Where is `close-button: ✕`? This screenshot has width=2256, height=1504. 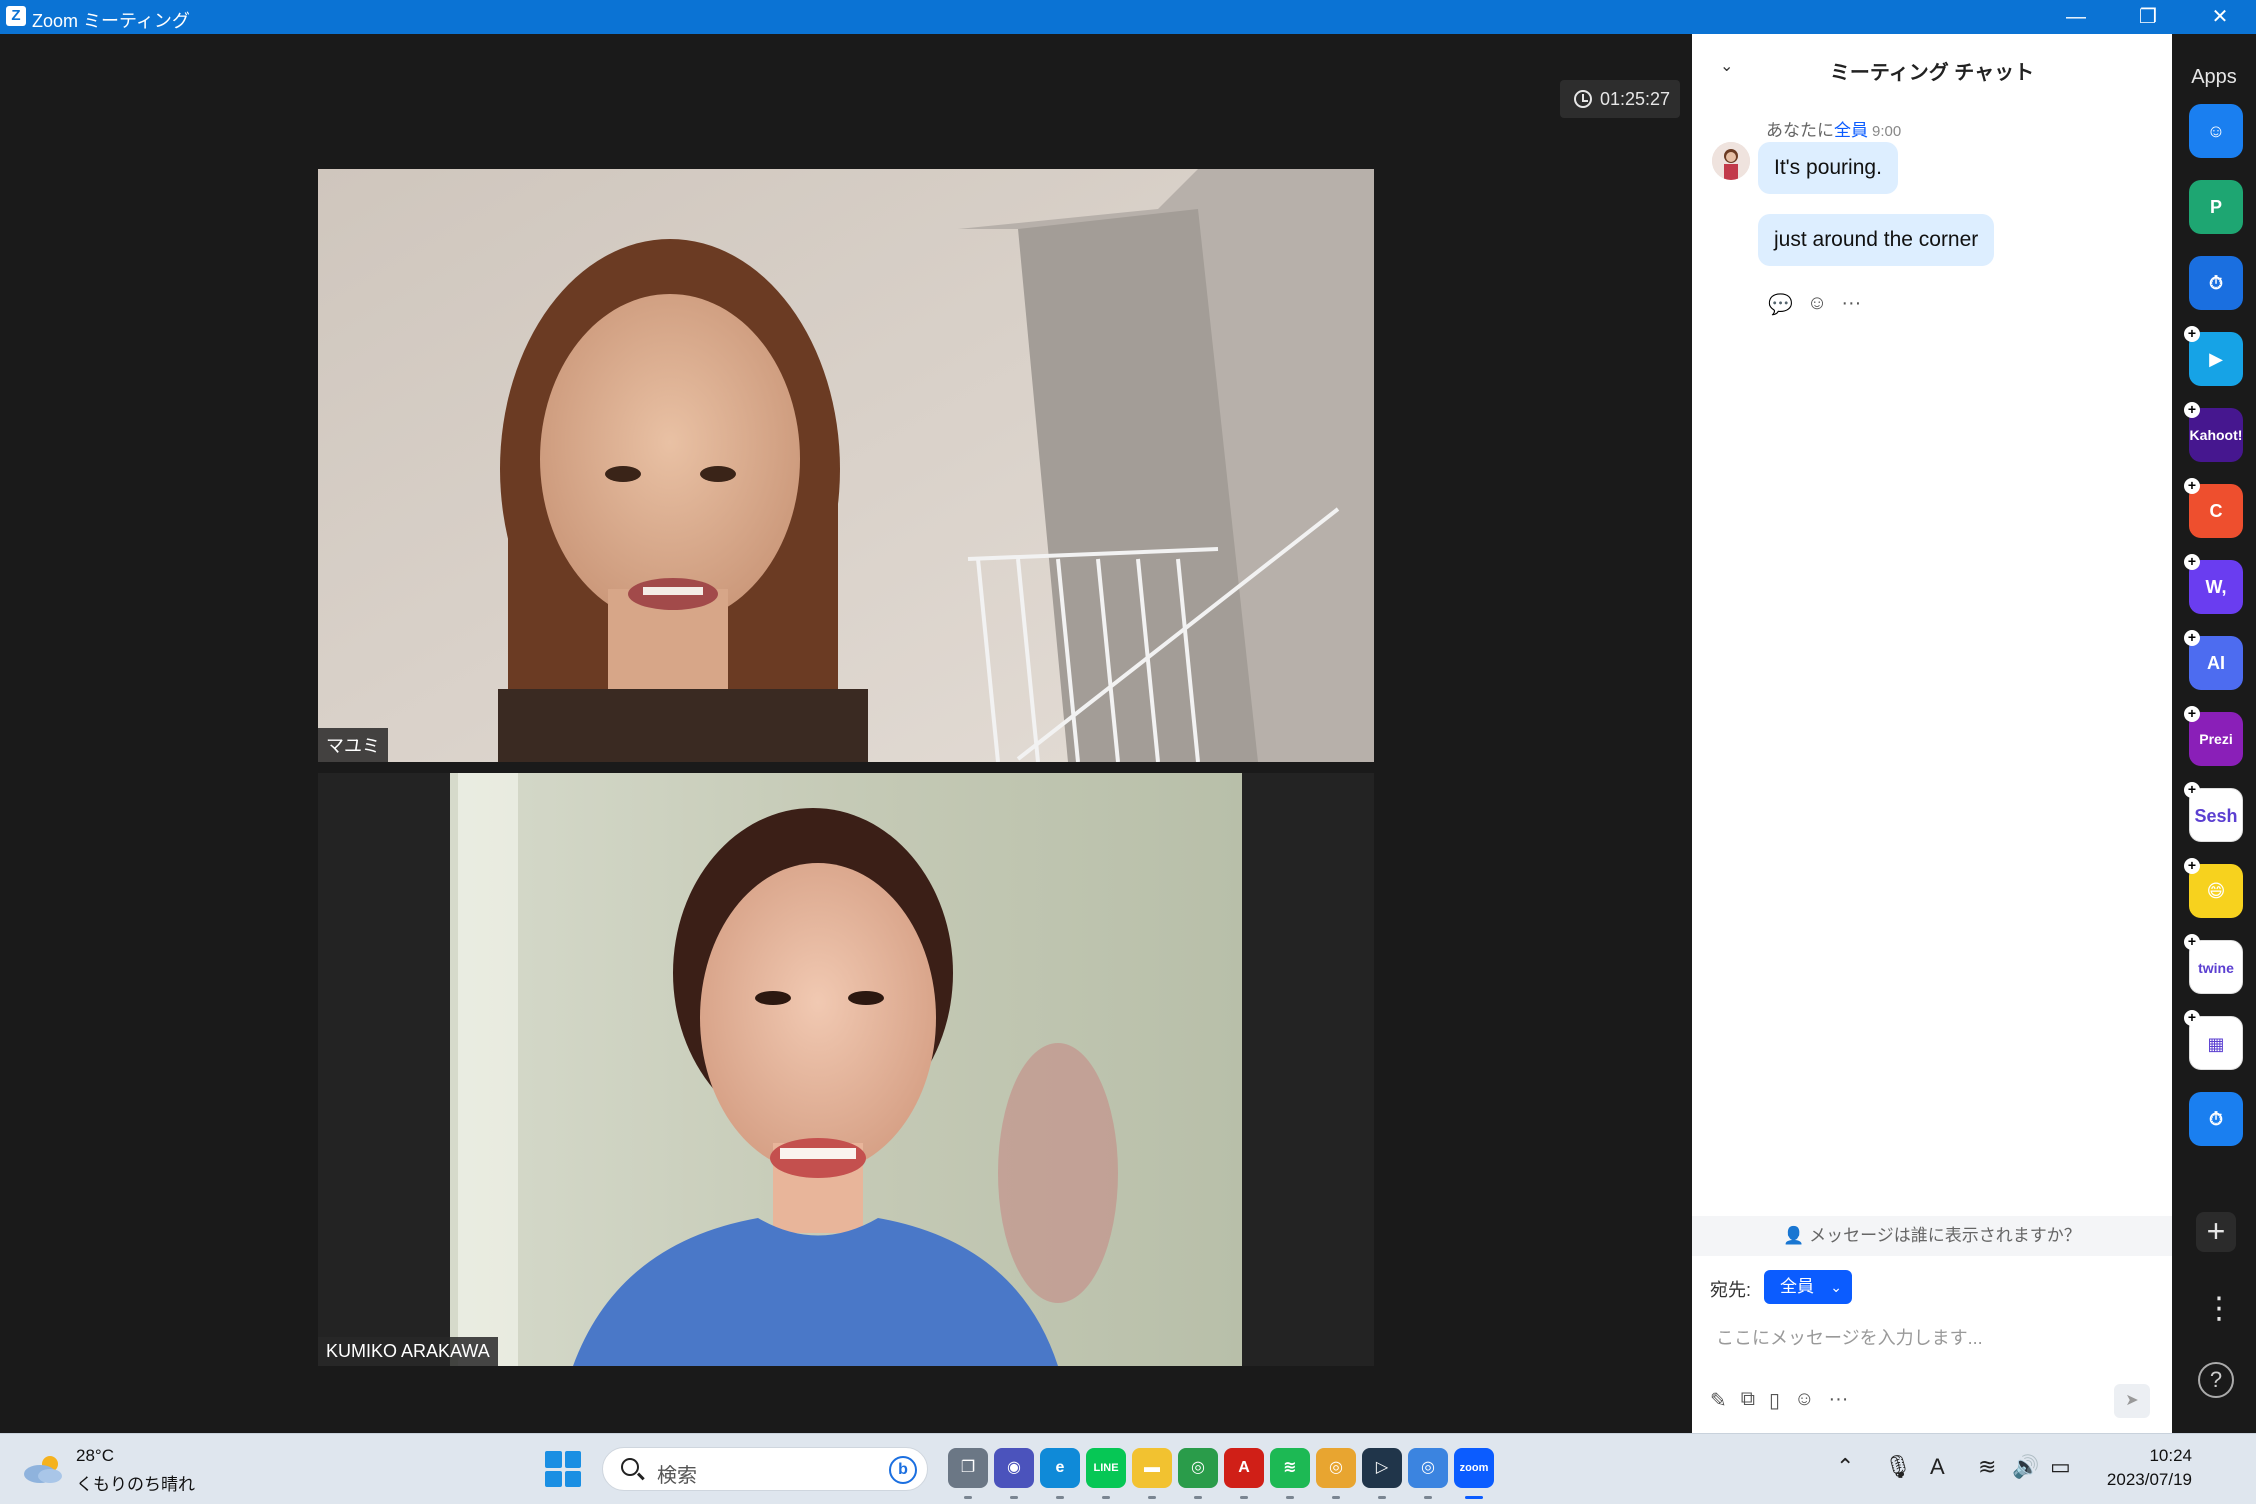
close-button: ✕ is located at coordinates (2220, 17).